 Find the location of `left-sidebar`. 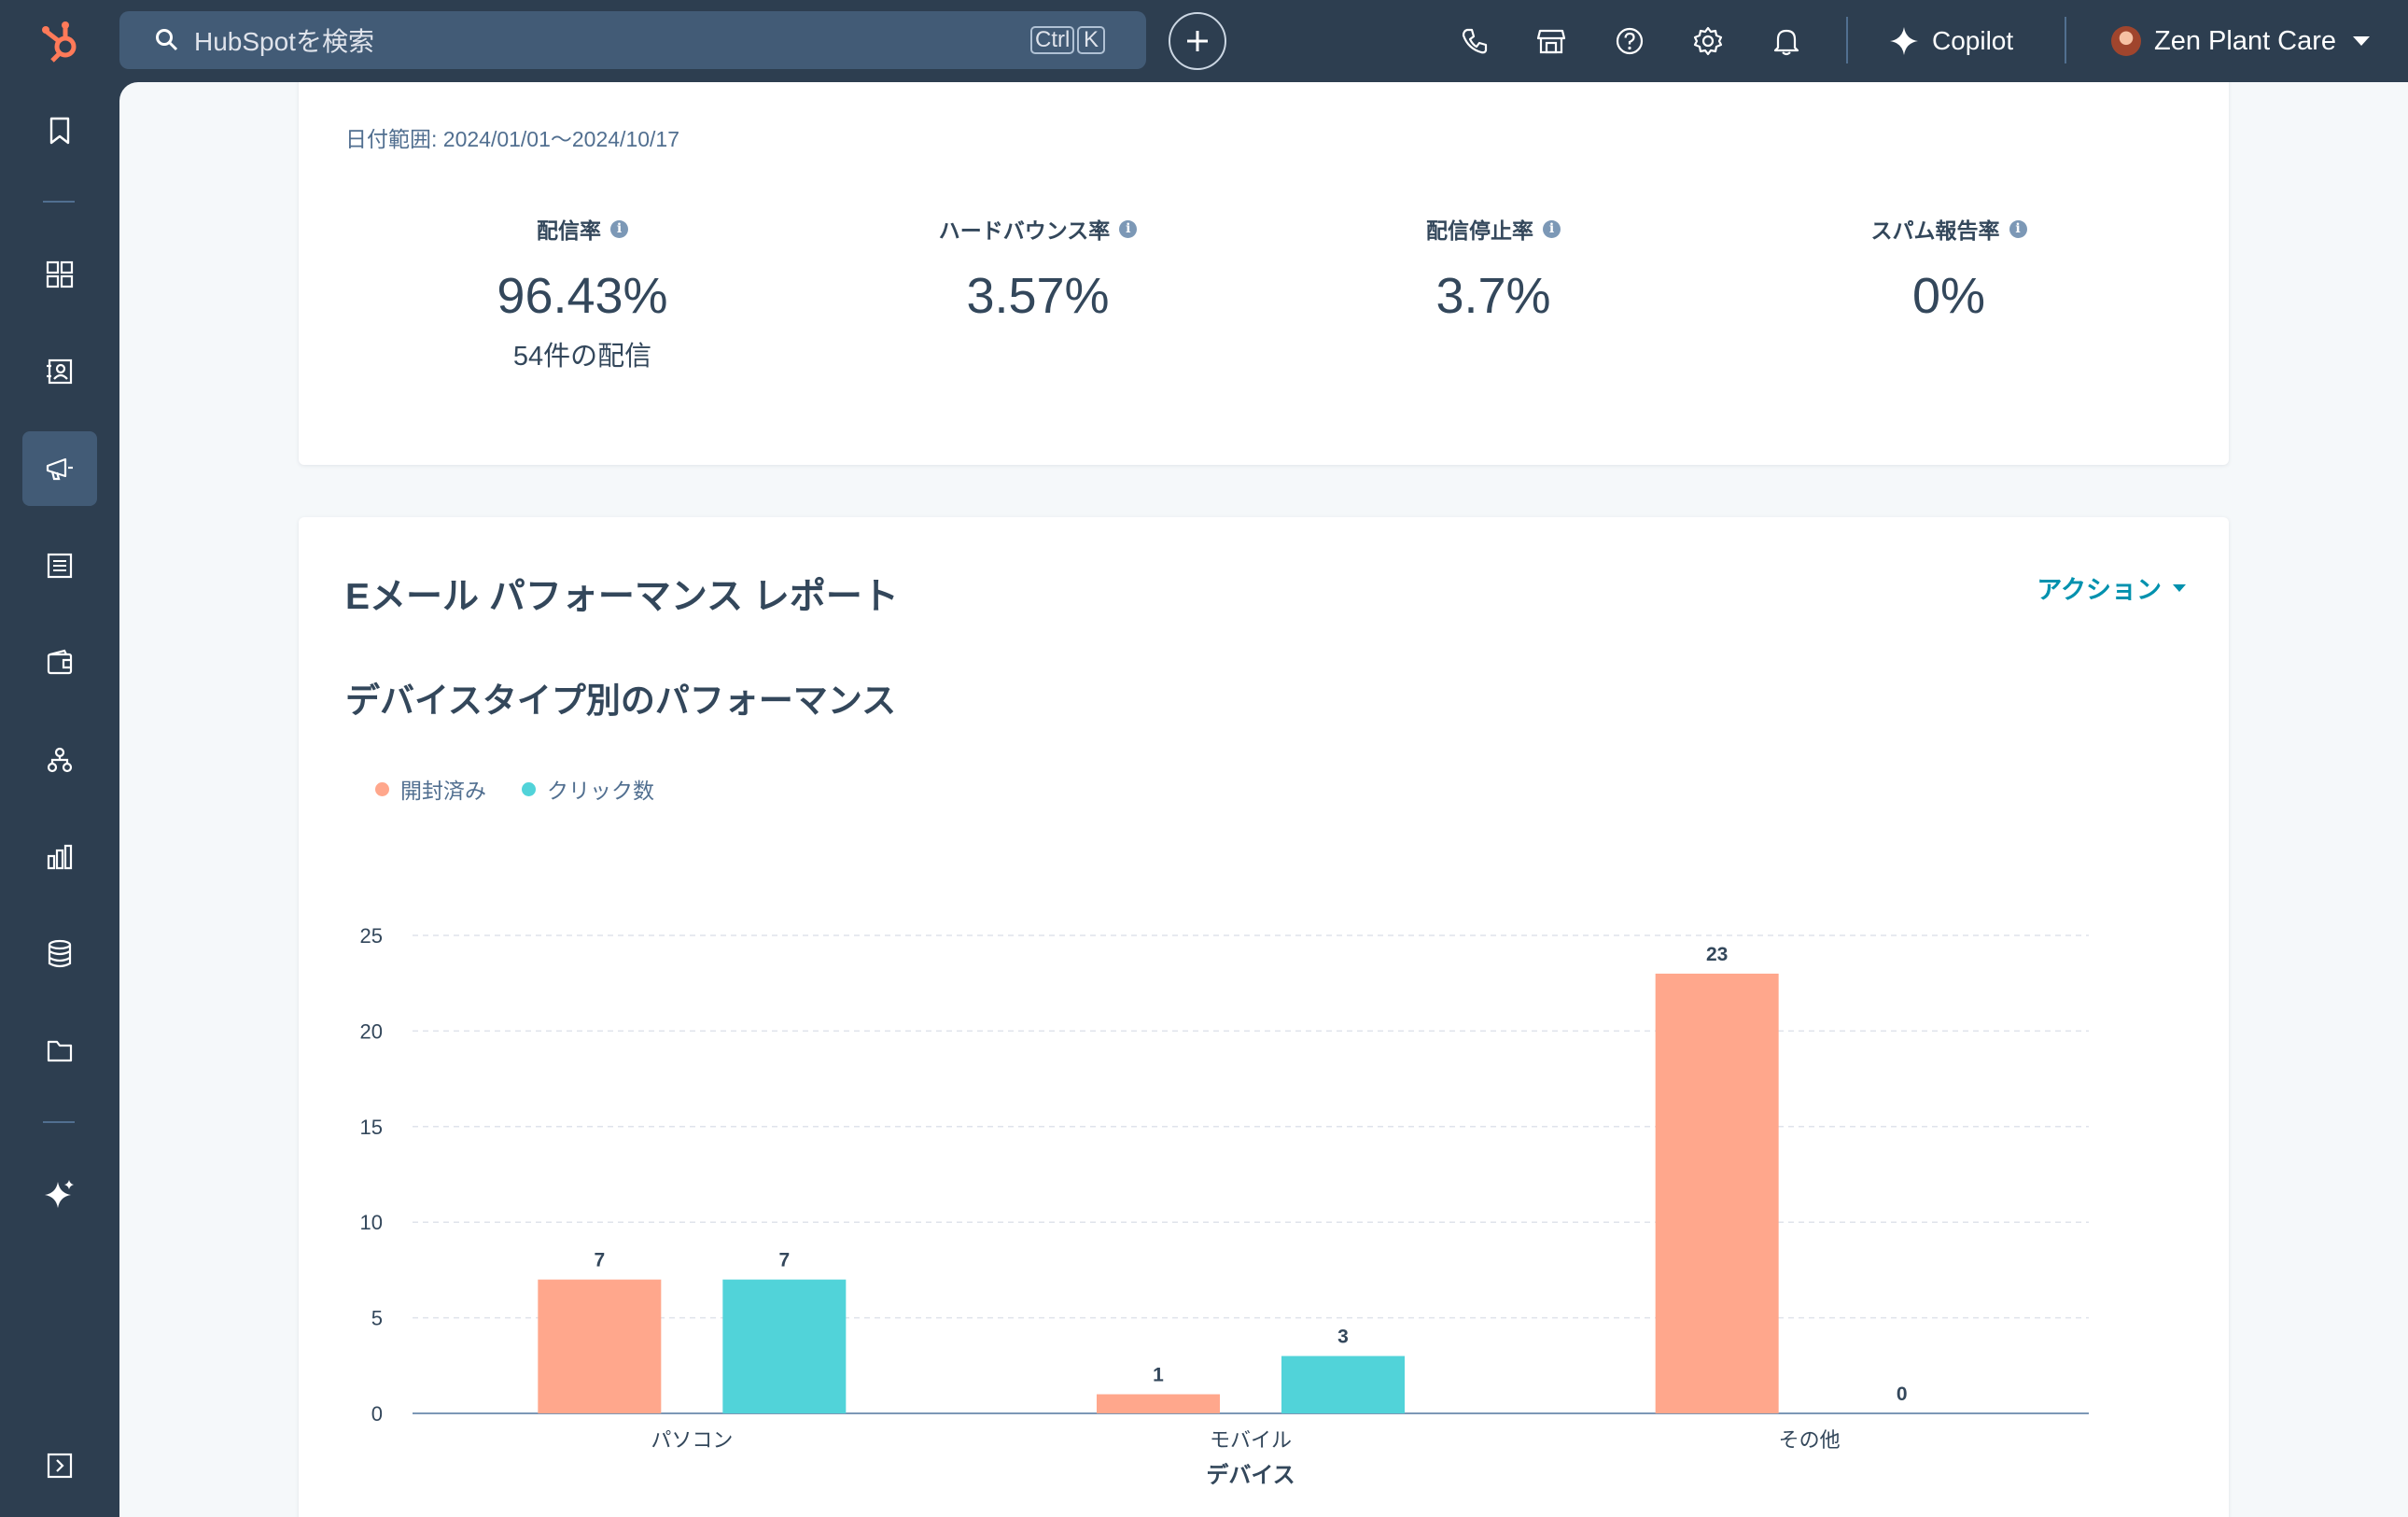

left-sidebar is located at coordinates (59, 799).